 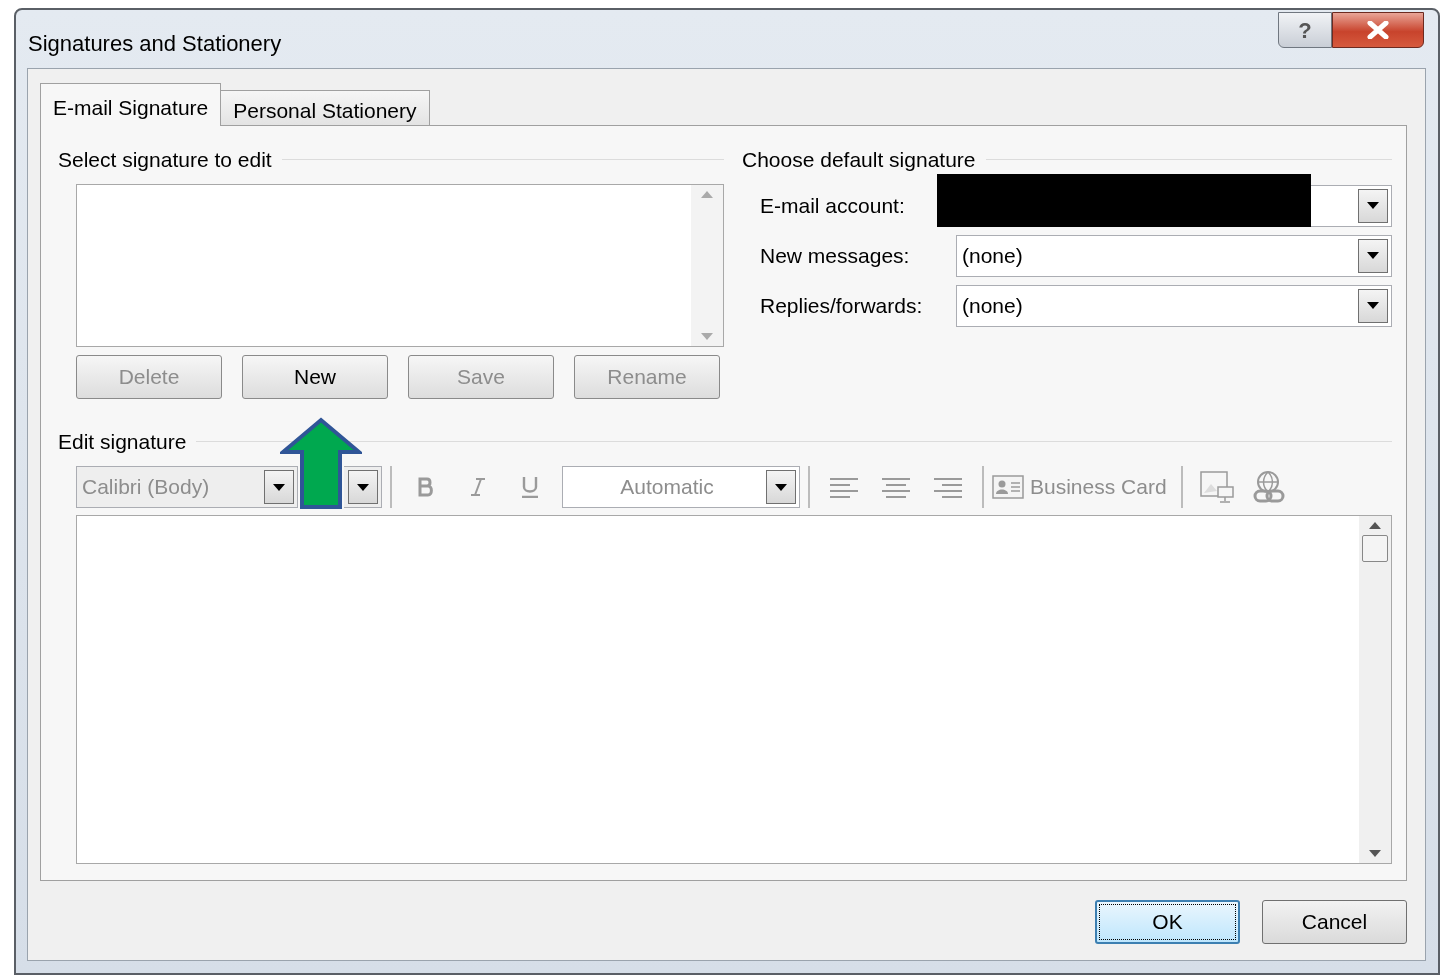 I want to click on section-heading: Edit signature, so click(x=122, y=441).